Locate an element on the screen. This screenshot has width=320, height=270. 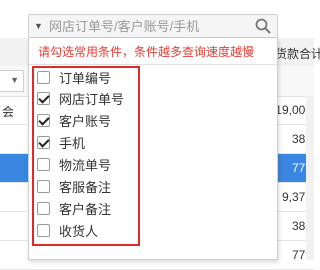
search-icon is located at coordinates (263, 26).